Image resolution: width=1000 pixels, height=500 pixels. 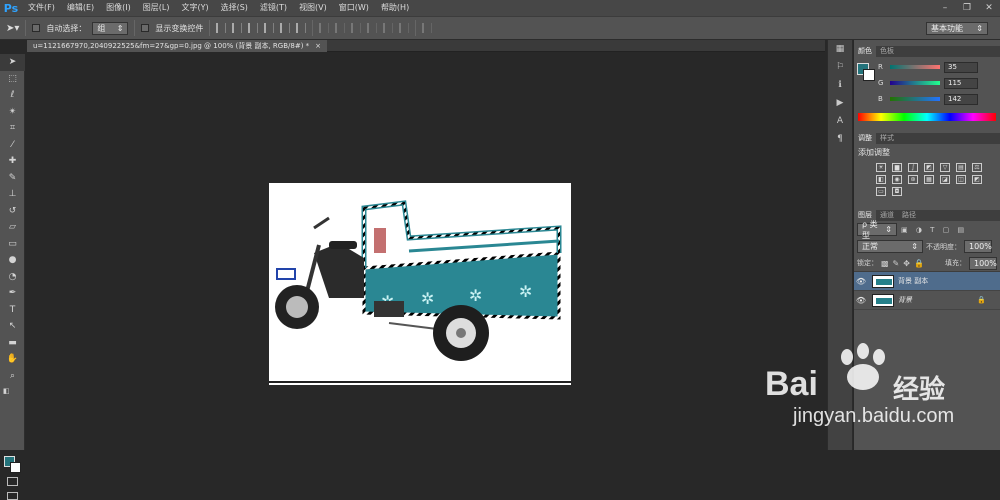 What do you see at coordinates (12, 376) in the screenshot?
I see `zoom-tool-icon: ⌕` at bounding box center [12, 376].